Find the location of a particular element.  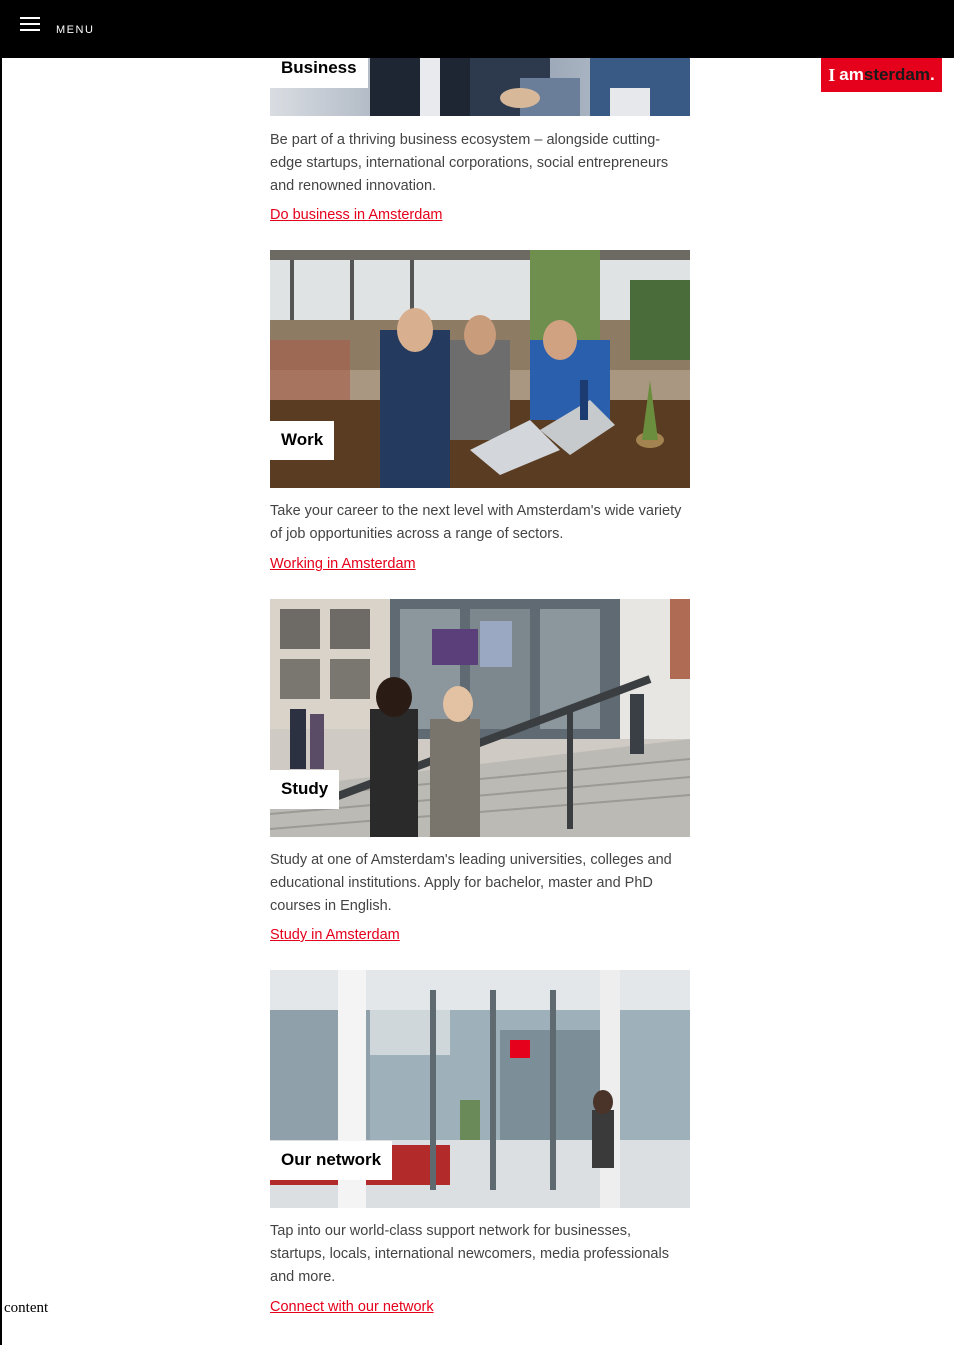

logo-am: am is located at coordinates (851, 74).